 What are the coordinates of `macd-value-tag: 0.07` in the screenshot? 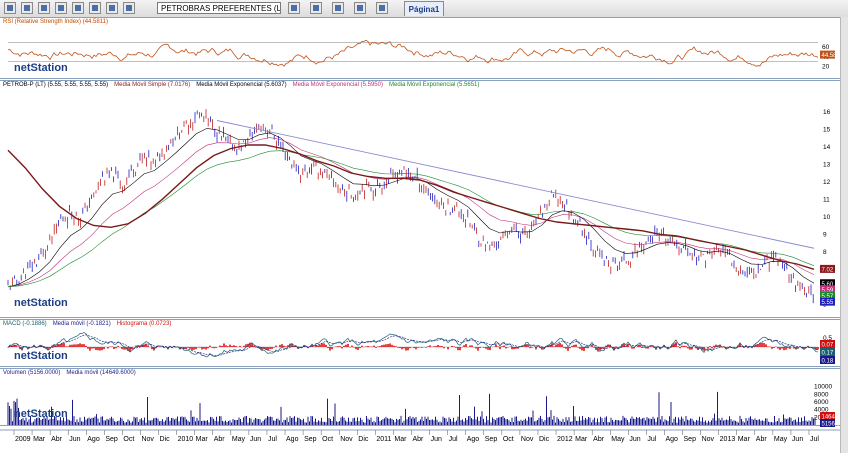 It's located at (827, 344).